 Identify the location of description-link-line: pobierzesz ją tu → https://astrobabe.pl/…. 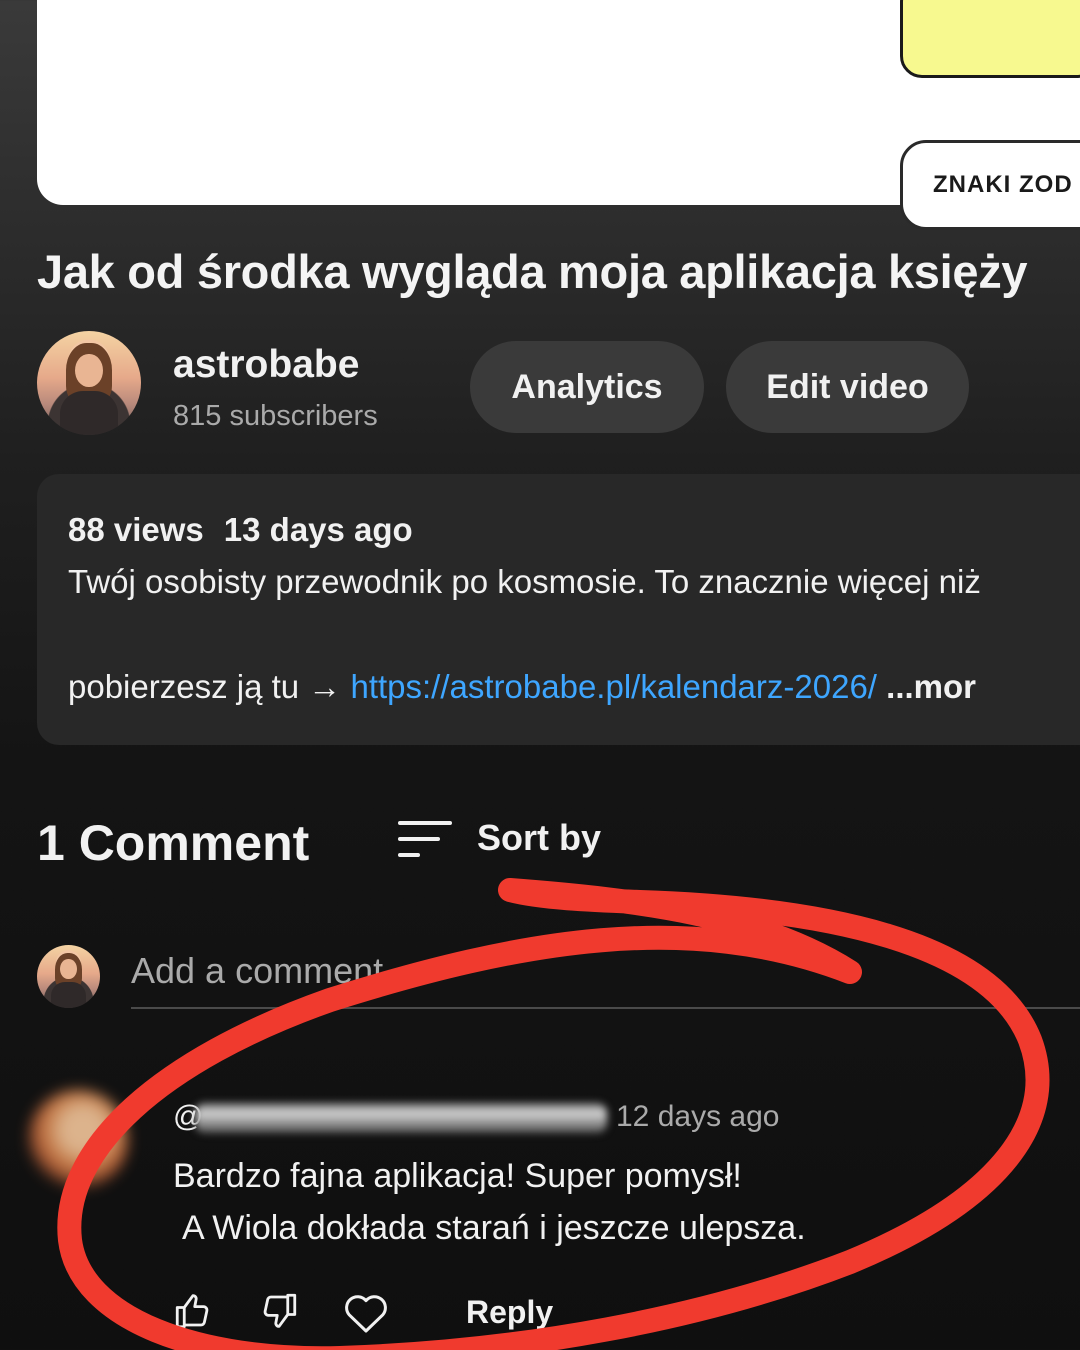
(522, 687).